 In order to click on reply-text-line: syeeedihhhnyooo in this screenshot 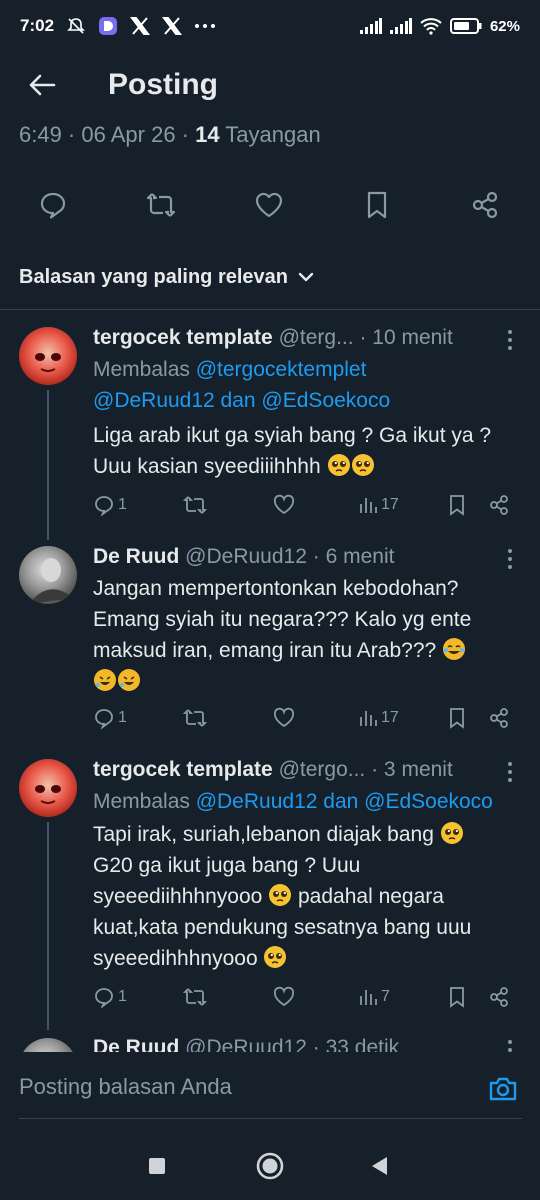, I will do `click(175, 958)`.